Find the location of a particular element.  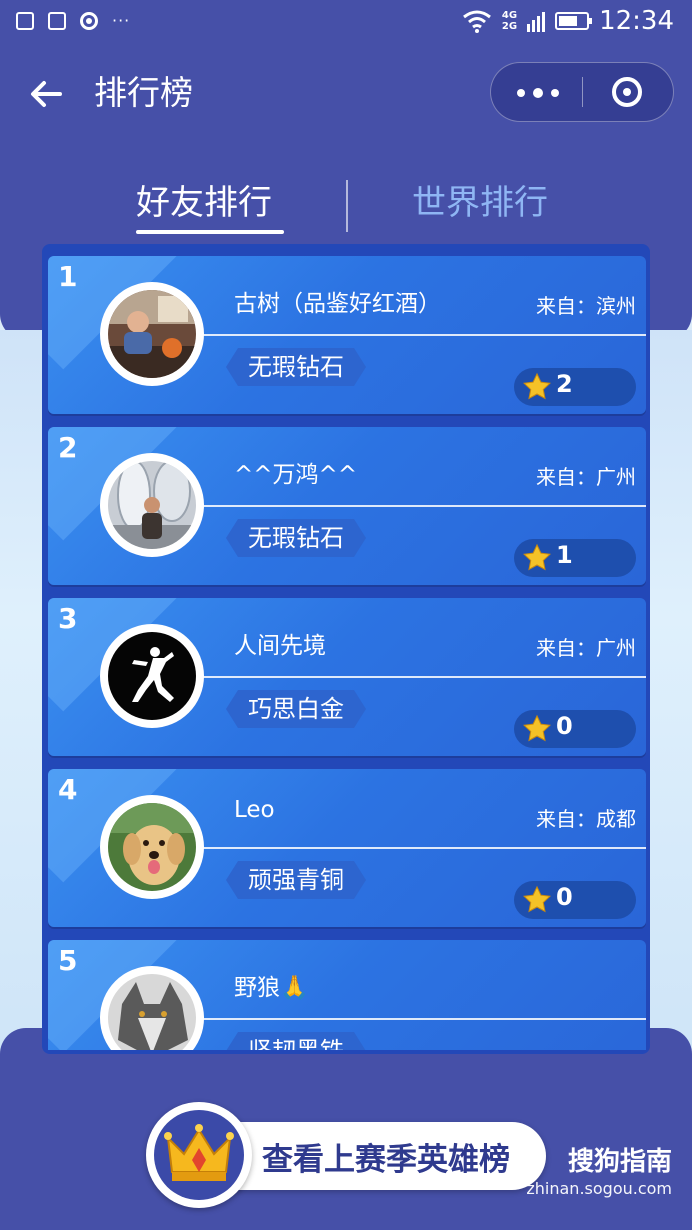

tab-friends-ranking: 好友排行 is located at coordinates (204, 203).